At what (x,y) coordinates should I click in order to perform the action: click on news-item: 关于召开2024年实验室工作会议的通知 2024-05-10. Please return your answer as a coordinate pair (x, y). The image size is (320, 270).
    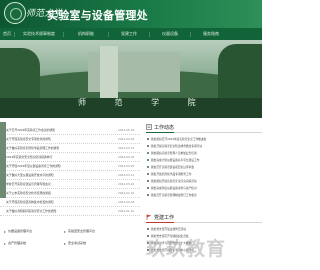
    Looking at the image, I should click on (70, 130).